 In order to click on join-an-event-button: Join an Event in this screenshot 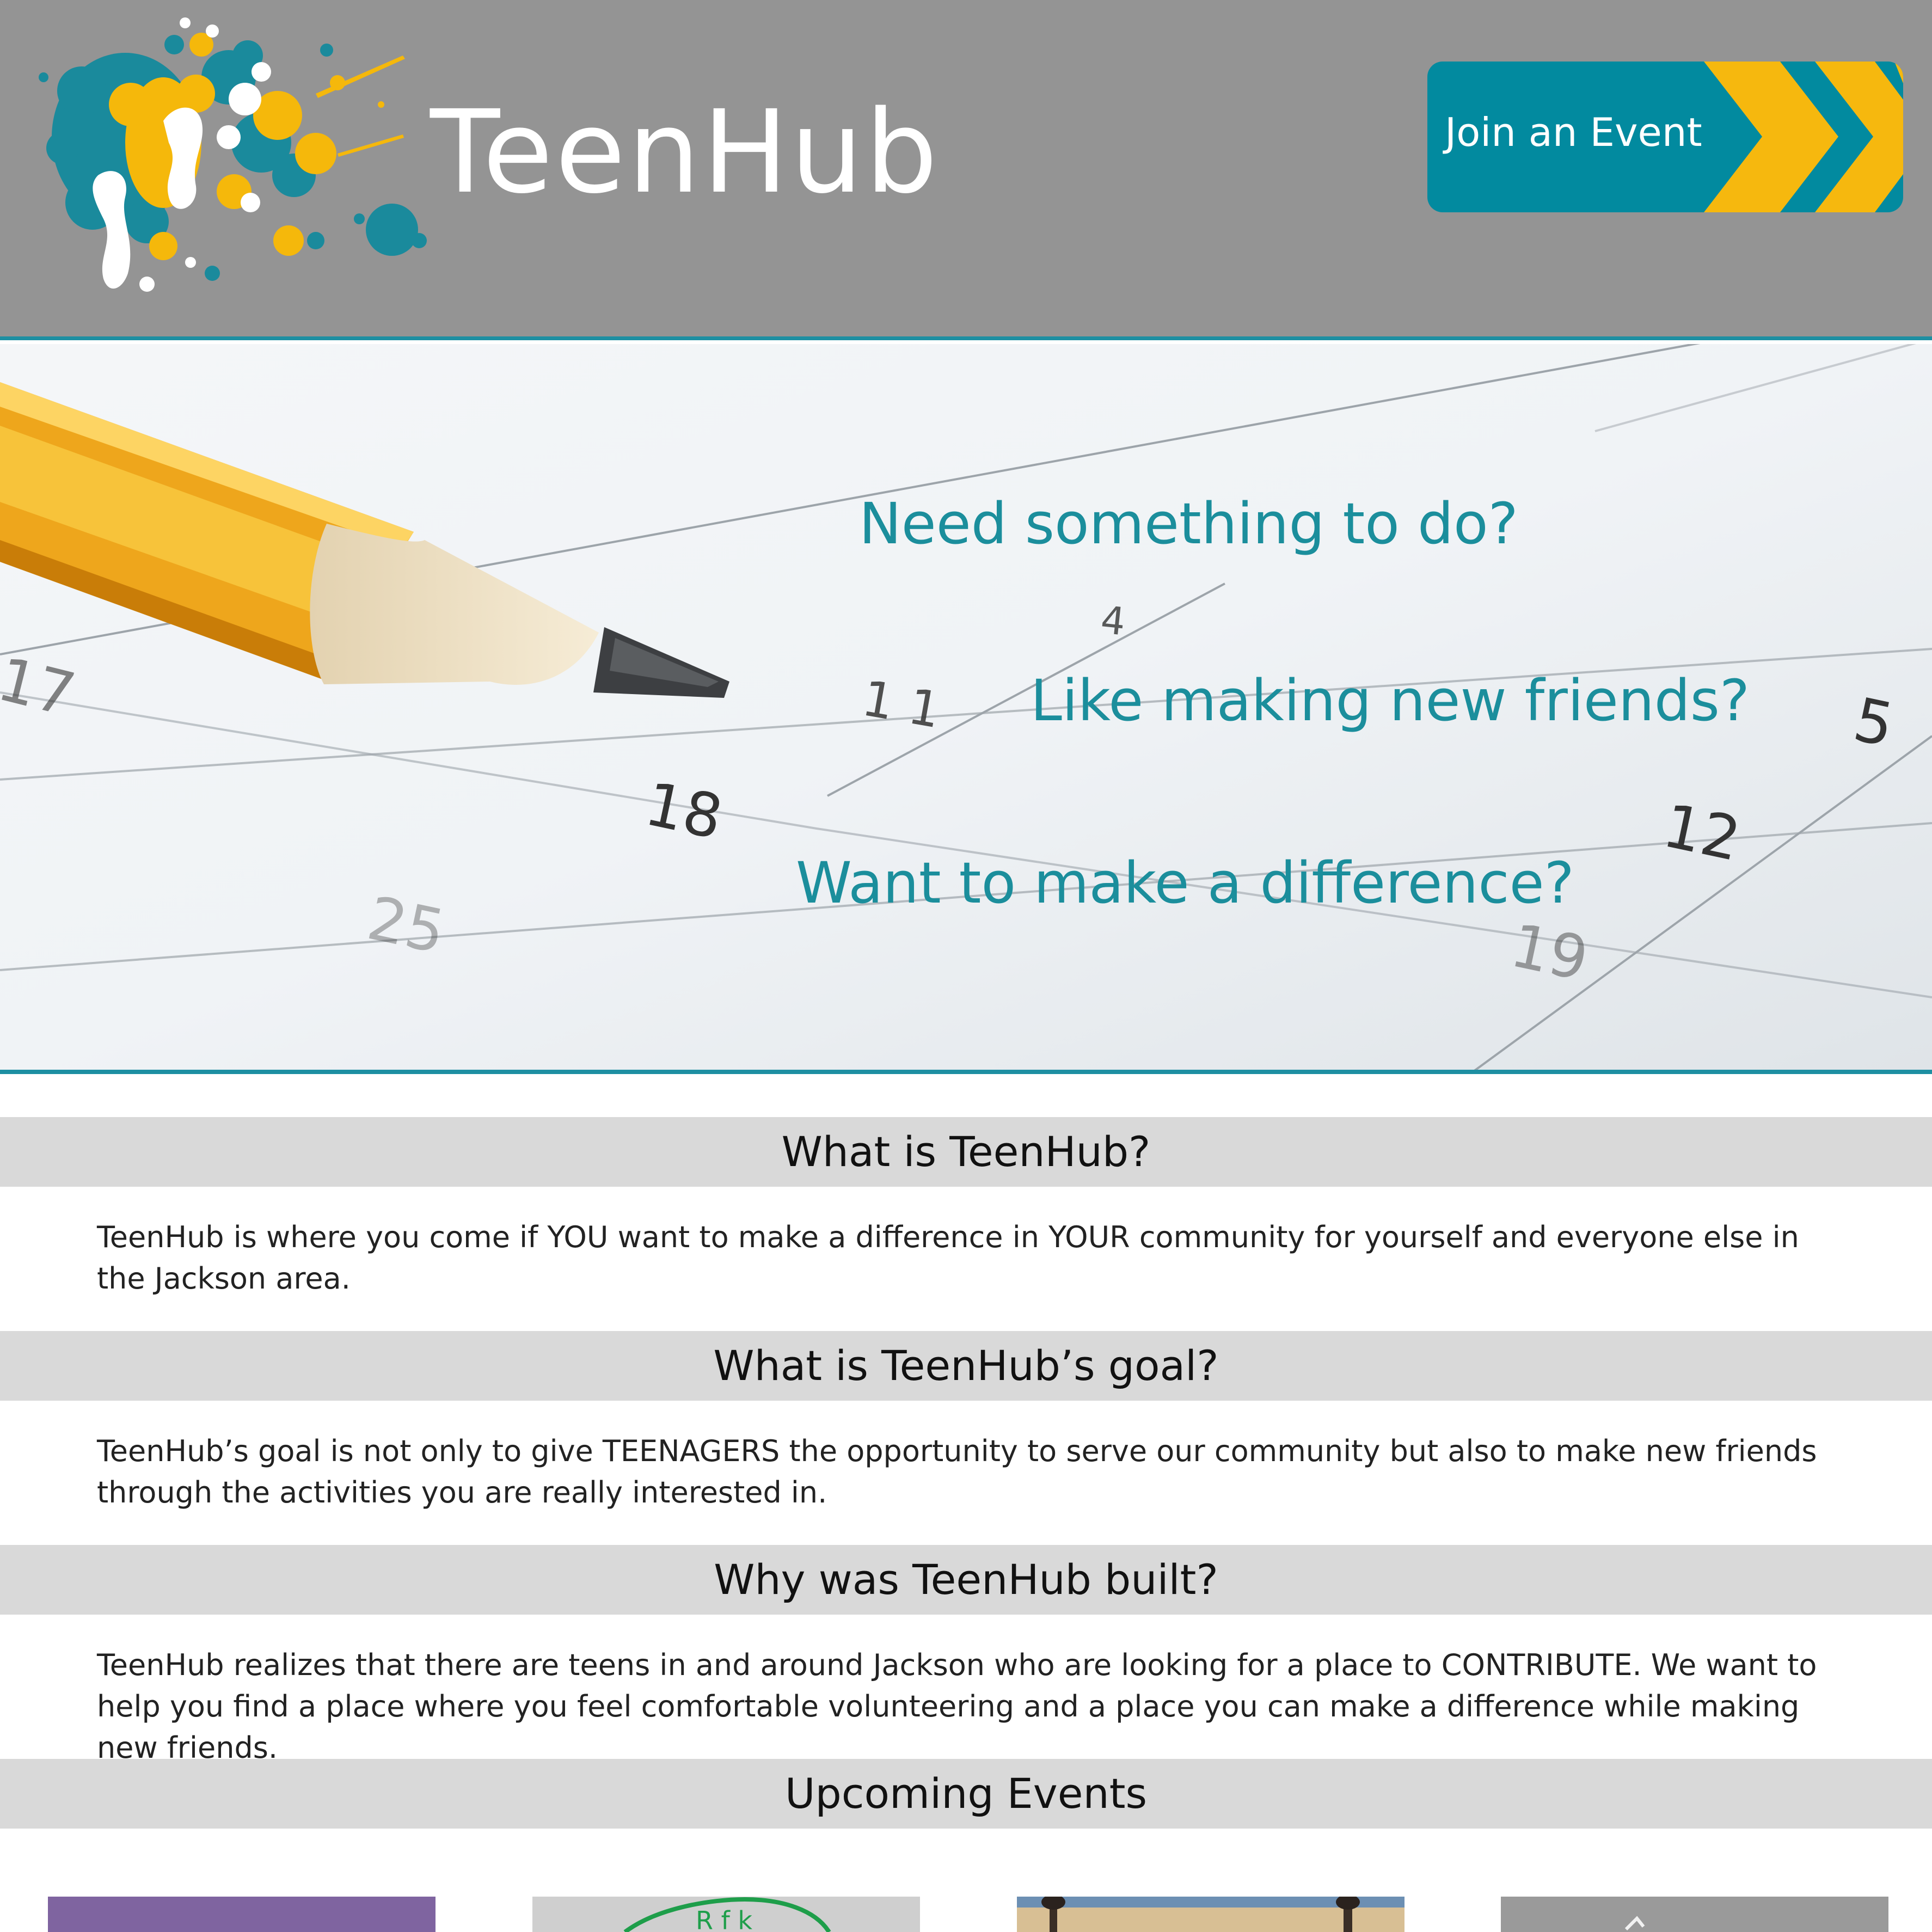, I will do `click(1665, 137)`.